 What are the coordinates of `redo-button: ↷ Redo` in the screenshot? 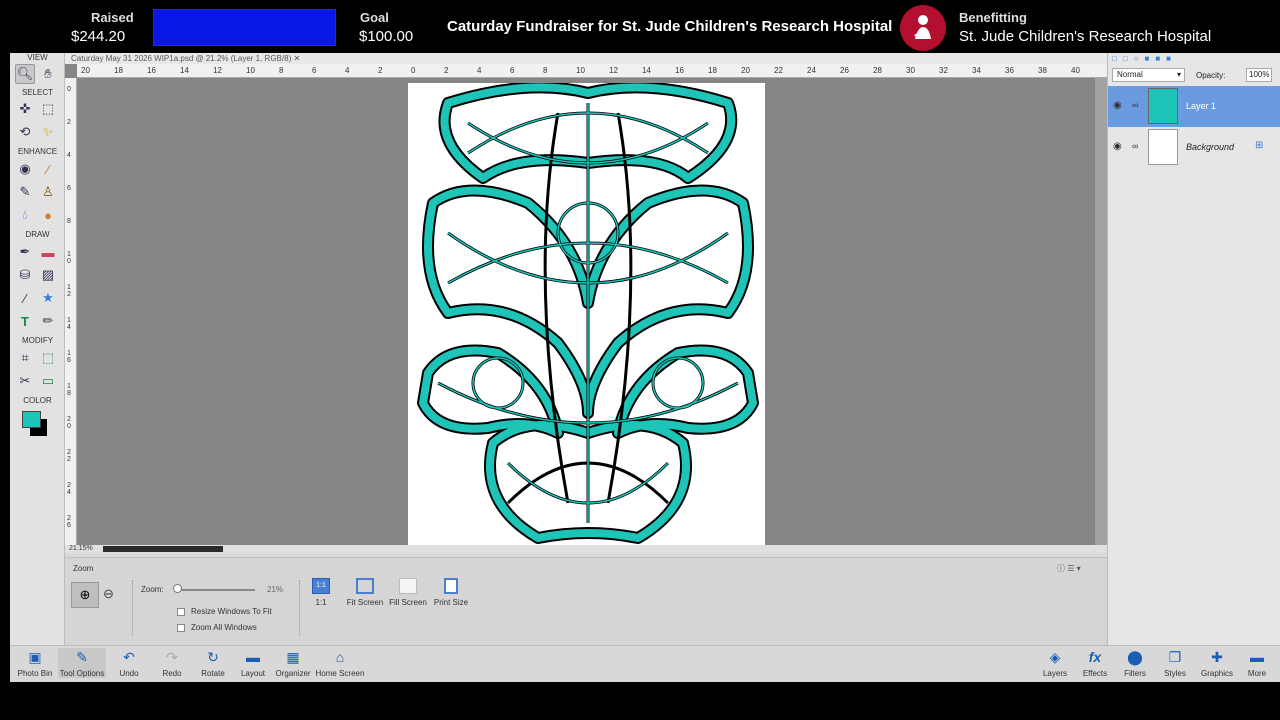 It's located at (172, 663).